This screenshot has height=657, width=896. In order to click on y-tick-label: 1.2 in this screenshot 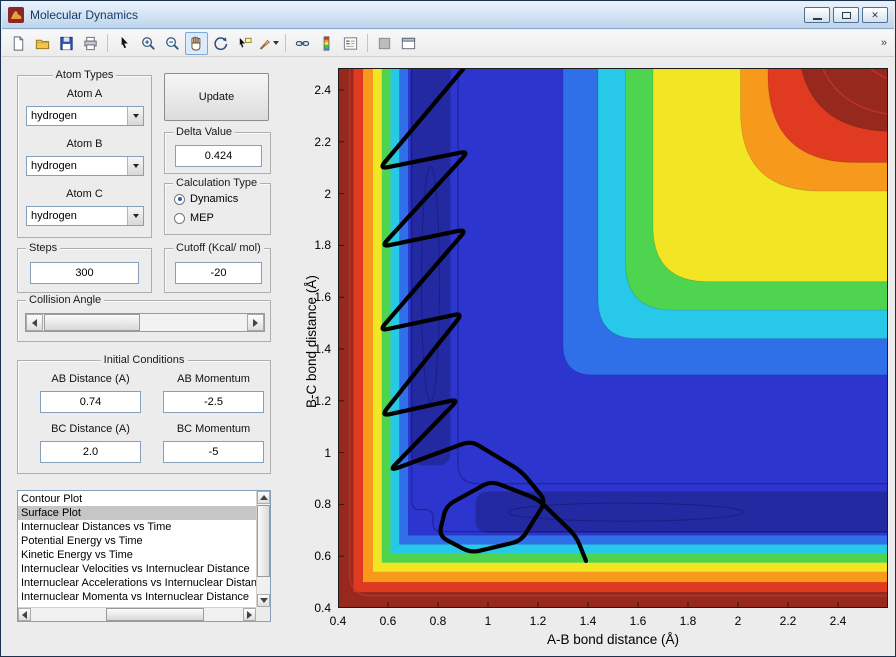, I will do `click(322, 400)`.